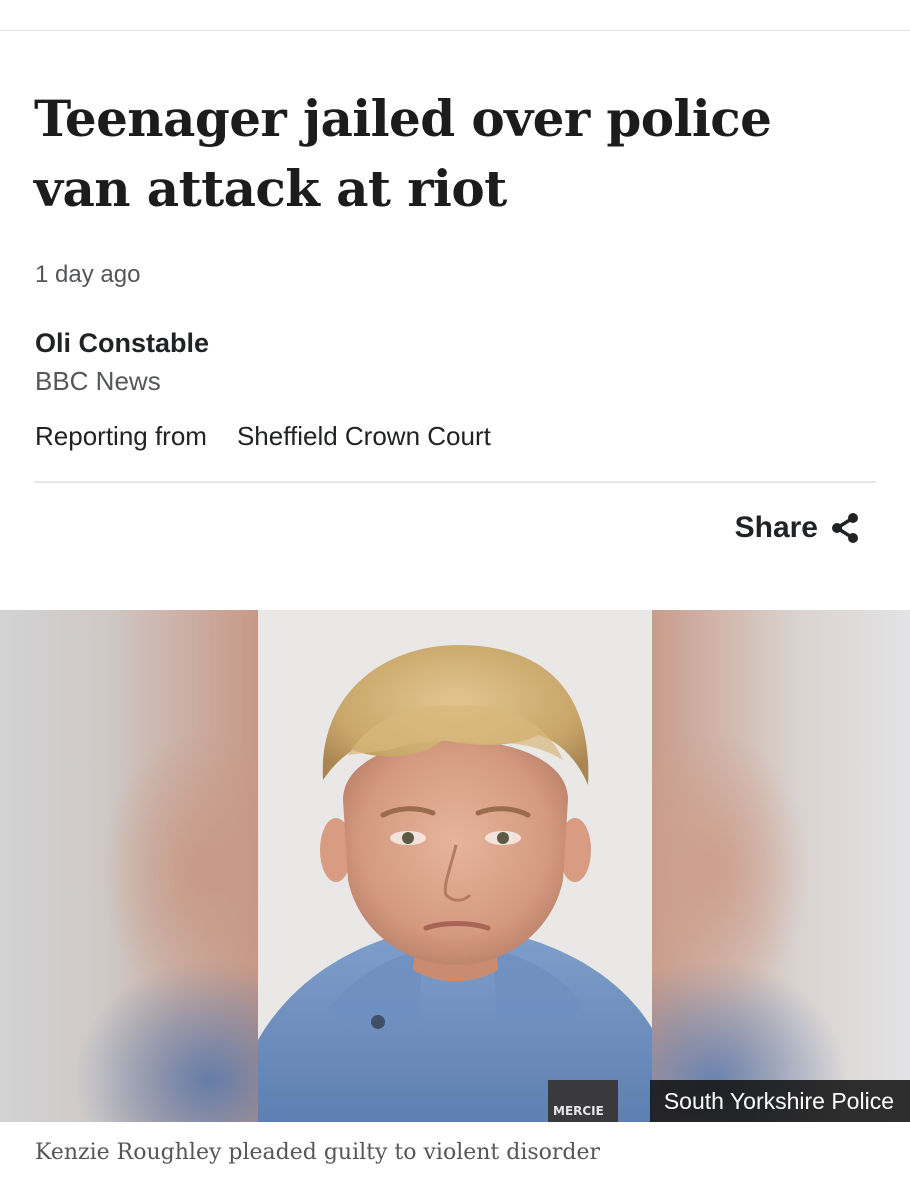  I want to click on author-name: Oli Constable, so click(122, 343).